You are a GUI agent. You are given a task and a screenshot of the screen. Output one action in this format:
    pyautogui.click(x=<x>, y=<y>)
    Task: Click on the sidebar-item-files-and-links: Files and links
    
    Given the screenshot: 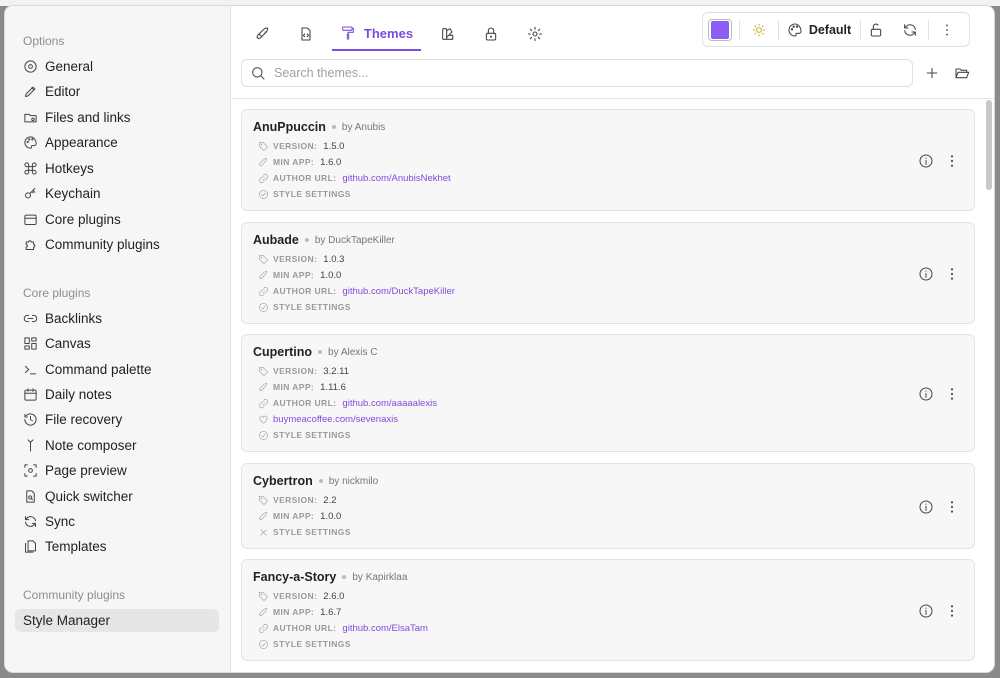 What is the action you would take?
    pyautogui.click(x=117, y=117)
    